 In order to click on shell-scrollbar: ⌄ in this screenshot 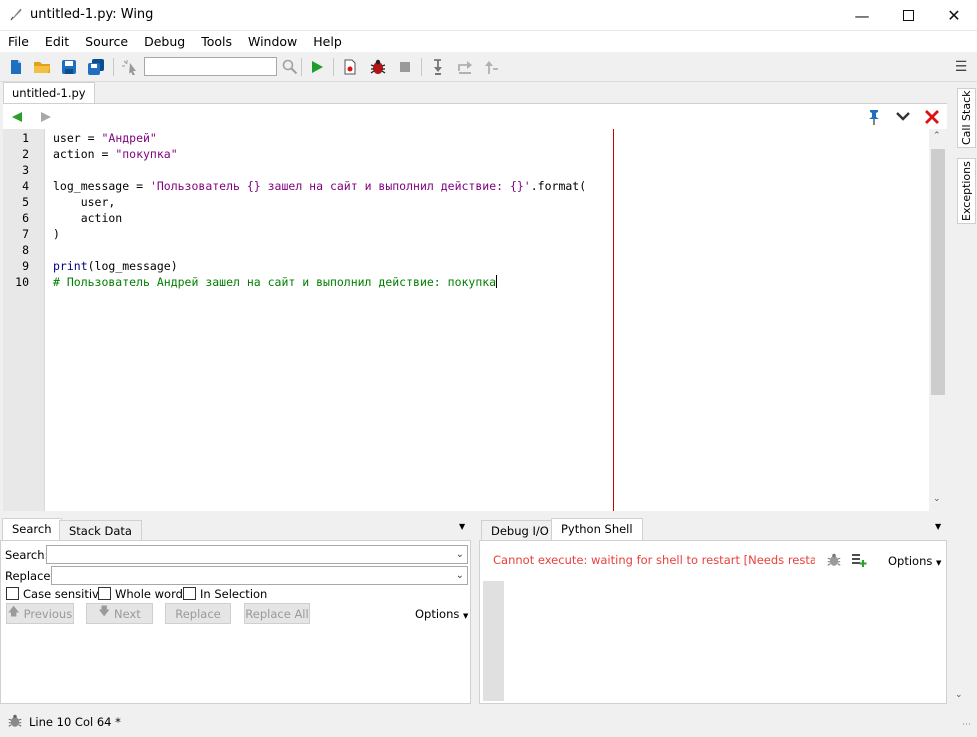, I will do `click(960, 622)`.